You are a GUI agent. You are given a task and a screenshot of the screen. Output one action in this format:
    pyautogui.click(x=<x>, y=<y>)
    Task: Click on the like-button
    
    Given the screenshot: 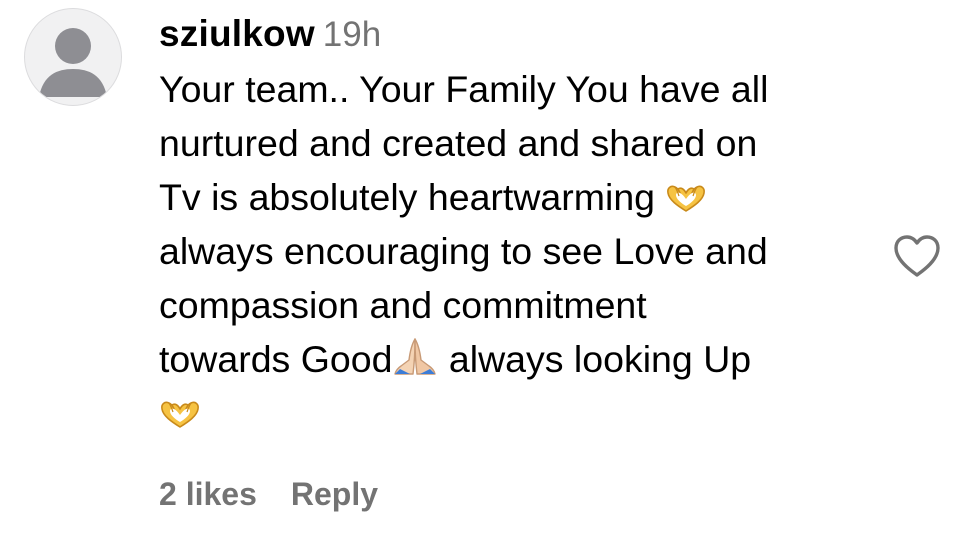 What is the action you would take?
    pyautogui.click(x=917, y=256)
    